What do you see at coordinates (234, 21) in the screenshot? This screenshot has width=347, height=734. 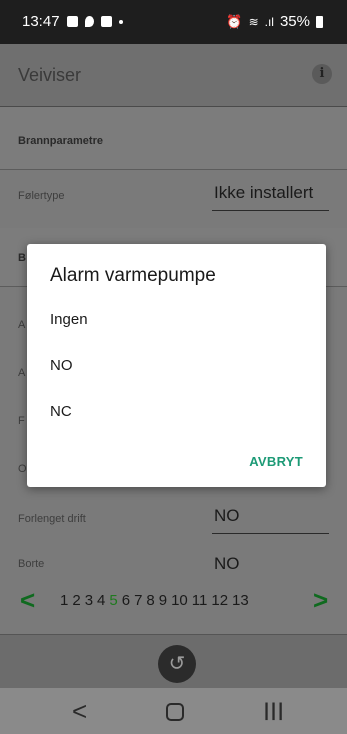 I see `alarm-icon: ⏰` at bounding box center [234, 21].